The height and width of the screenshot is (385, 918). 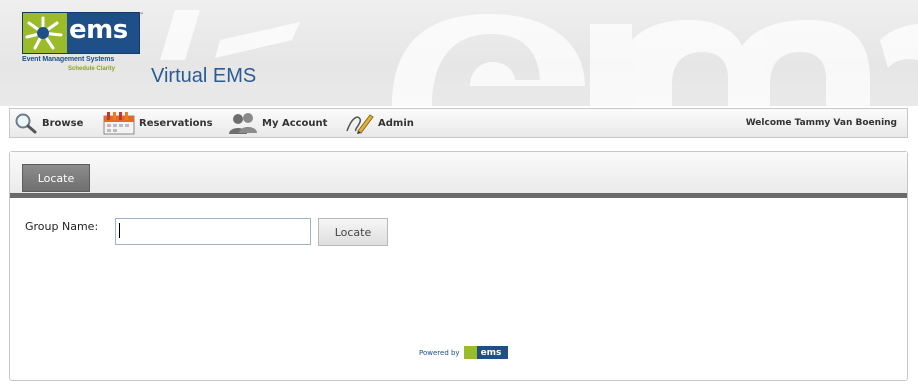 What do you see at coordinates (176, 123) in the screenshot?
I see `nav-reservations-label: Reservations` at bounding box center [176, 123].